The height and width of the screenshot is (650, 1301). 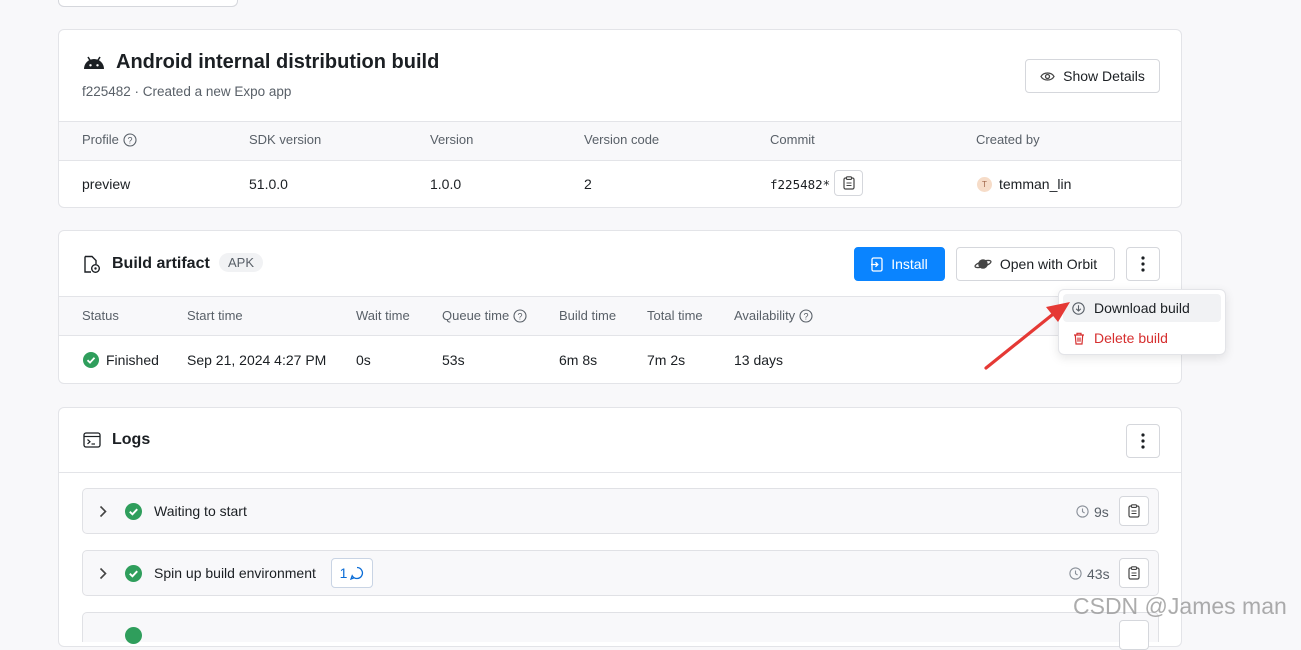 What do you see at coordinates (792, 139) in the screenshot?
I see `col-commit: Commit` at bounding box center [792, 139].